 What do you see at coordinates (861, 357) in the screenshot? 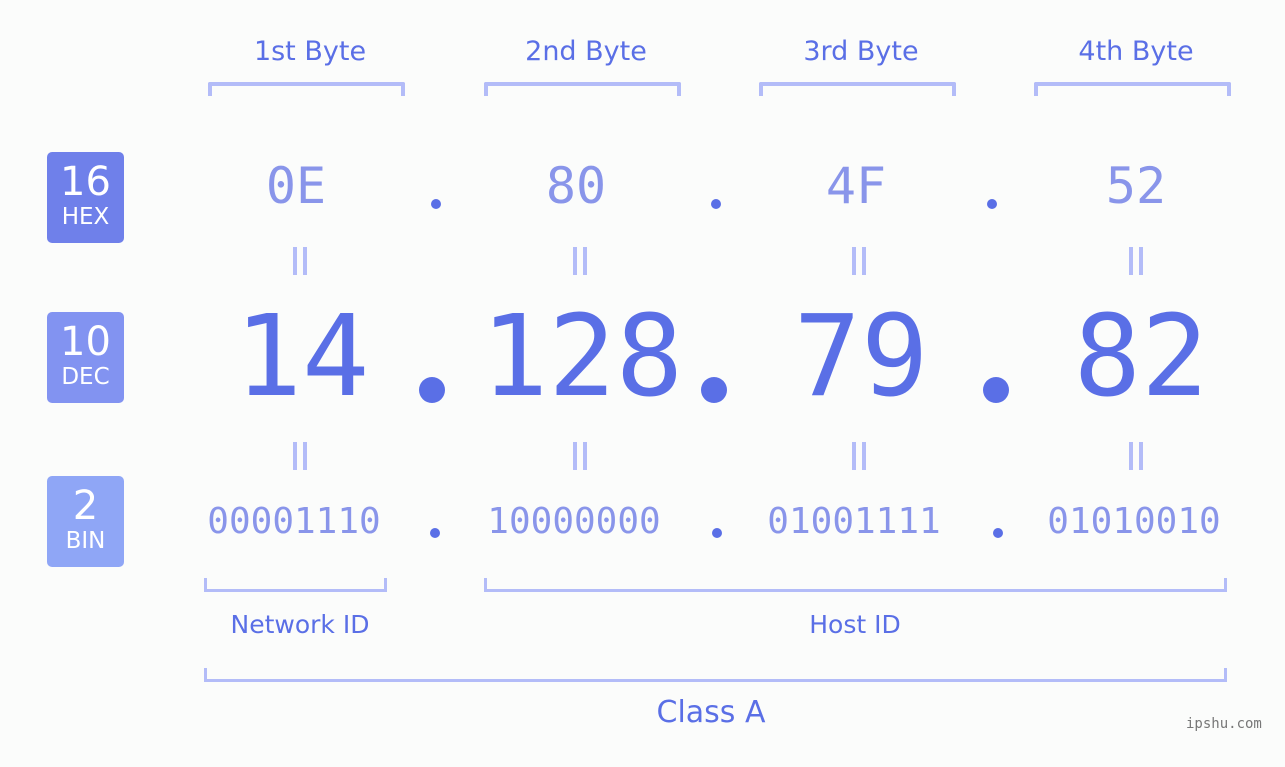
I see `dec-octet-3: 79` at bounding box center [861, 357].